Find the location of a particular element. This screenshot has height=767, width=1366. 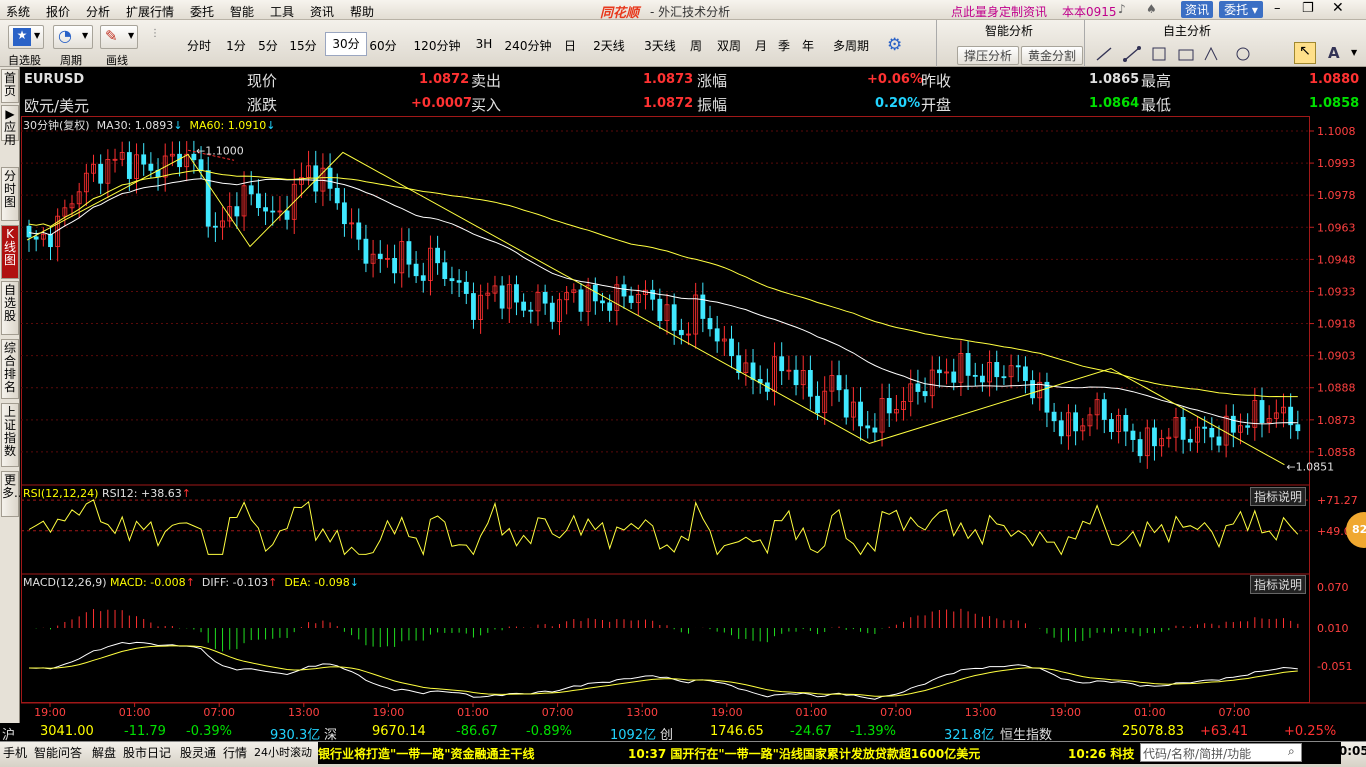

y-tick-label: 1.0963 is located at coordinates (1336, 227).